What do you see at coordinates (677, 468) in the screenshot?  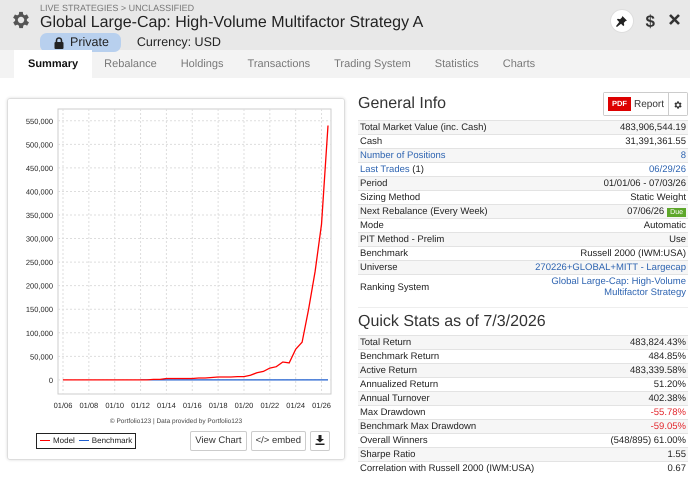 I see `stat-value: 0.67` at bounding box center [677, 468].